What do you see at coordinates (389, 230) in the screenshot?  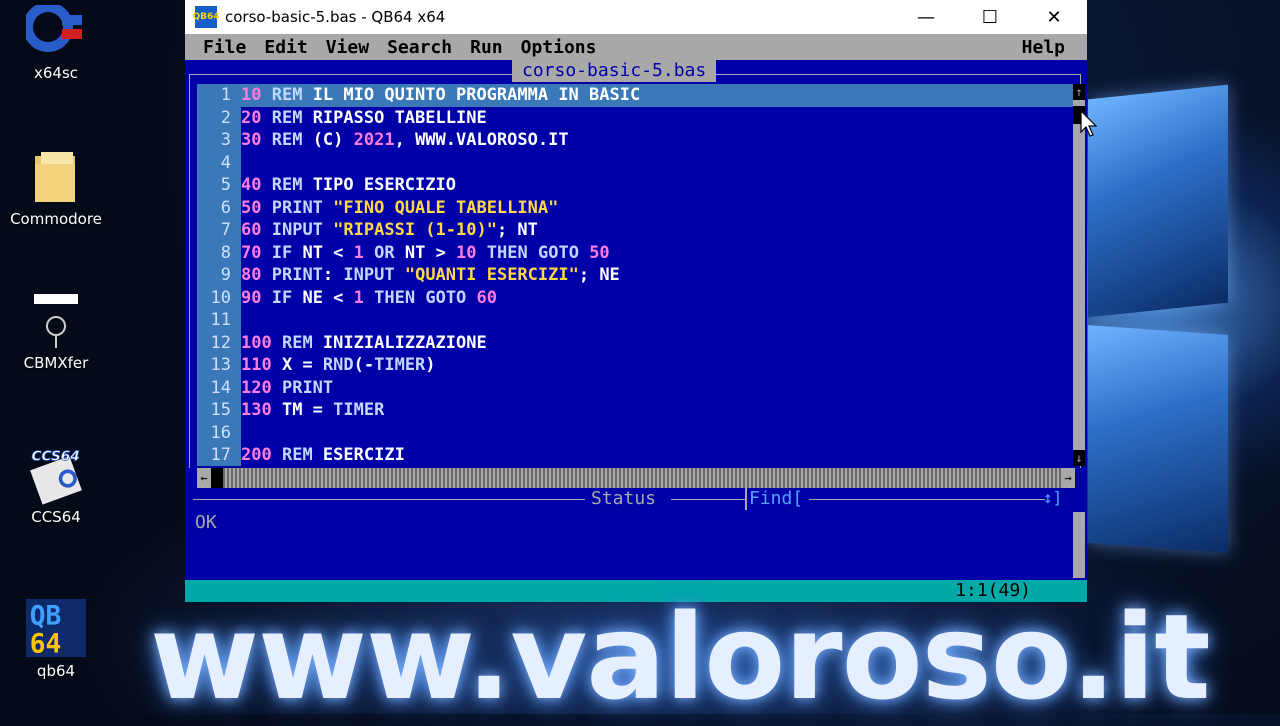 I see `code-text: 60 INPUT "RIPASSI (1-10)"; NT` at bounding box center [389, 230].